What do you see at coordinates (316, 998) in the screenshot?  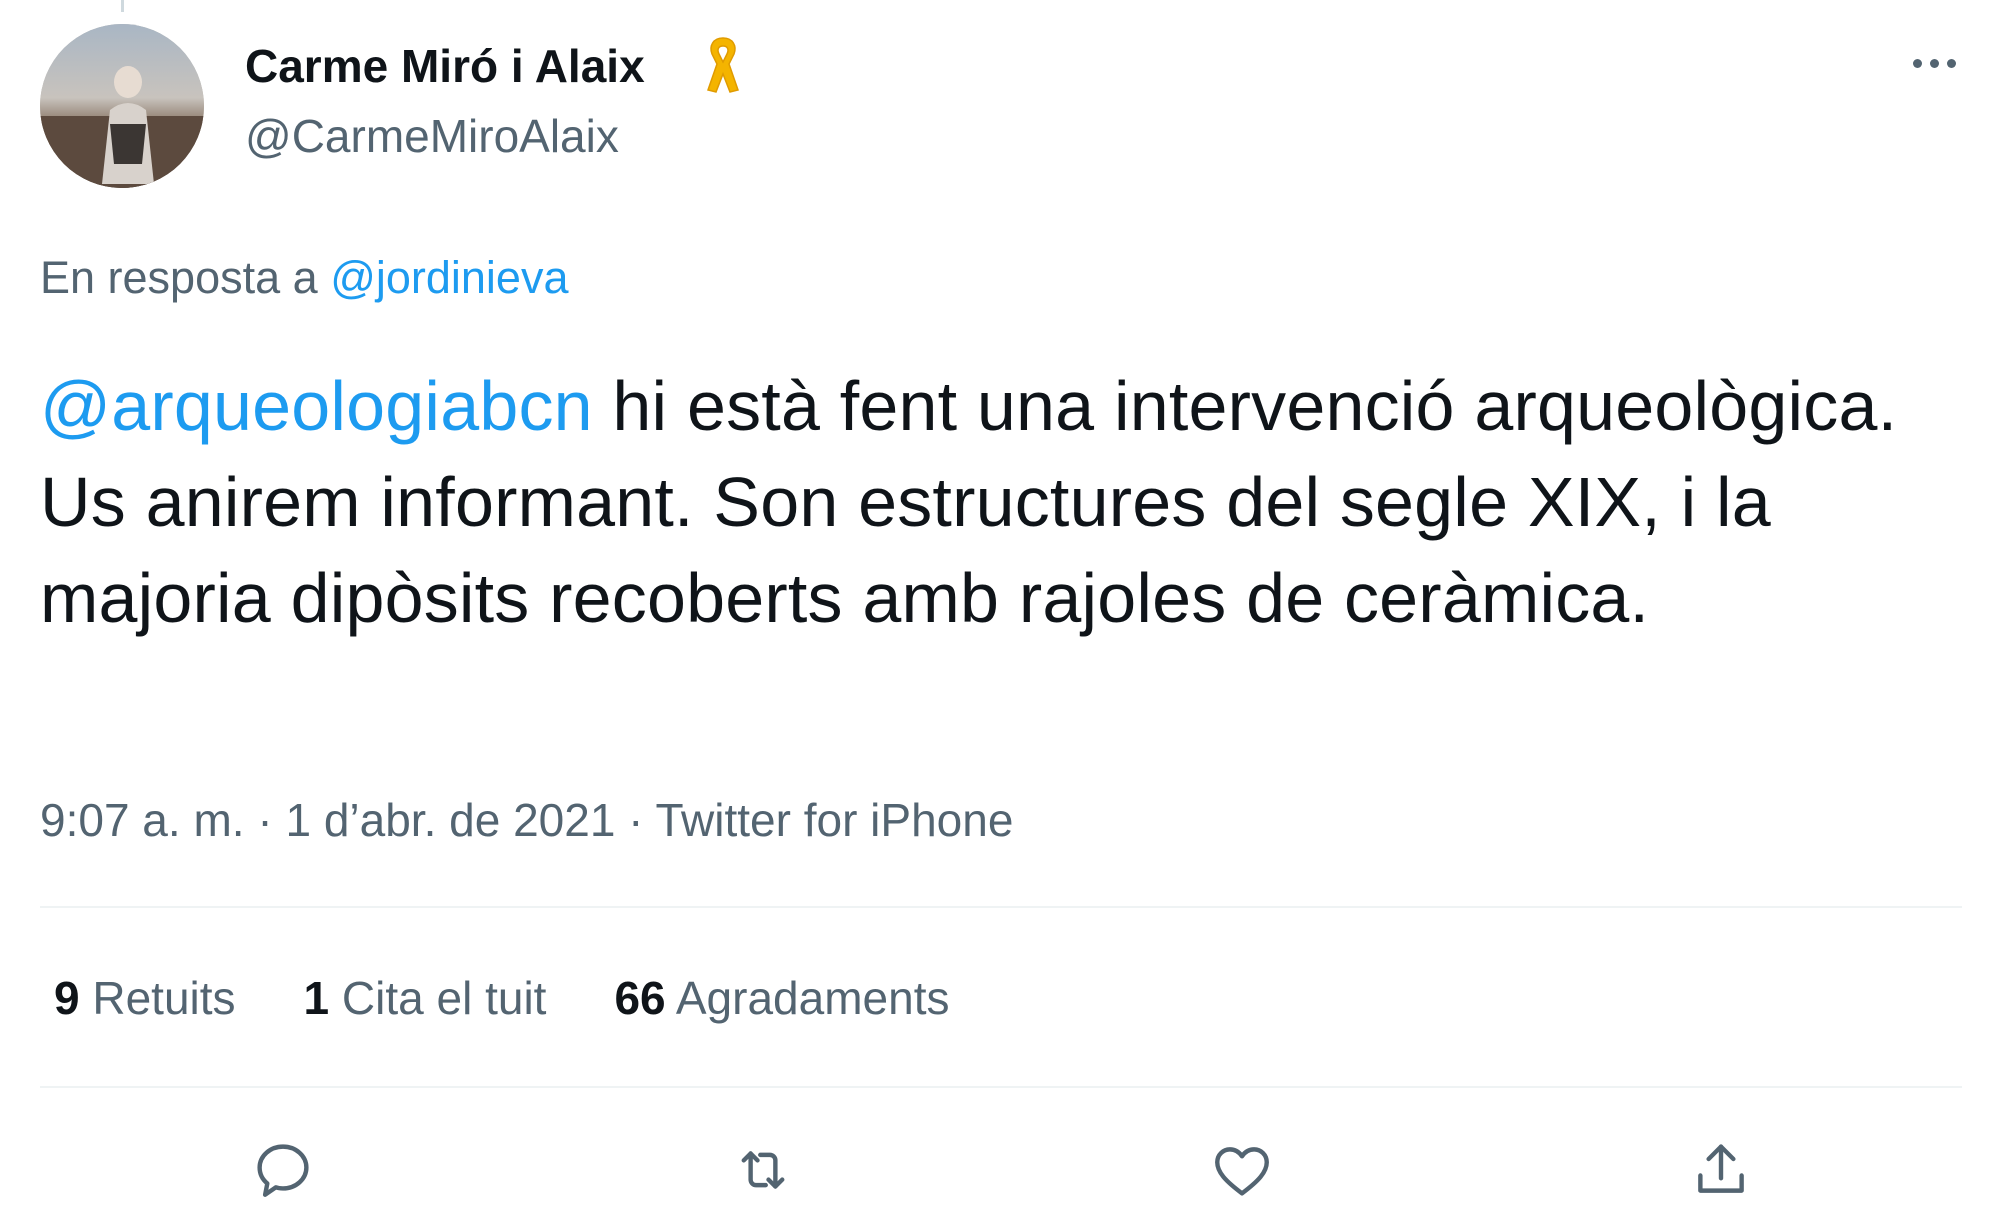 I see `quote-tweets-count: 1` at bounding box center [316, 998].